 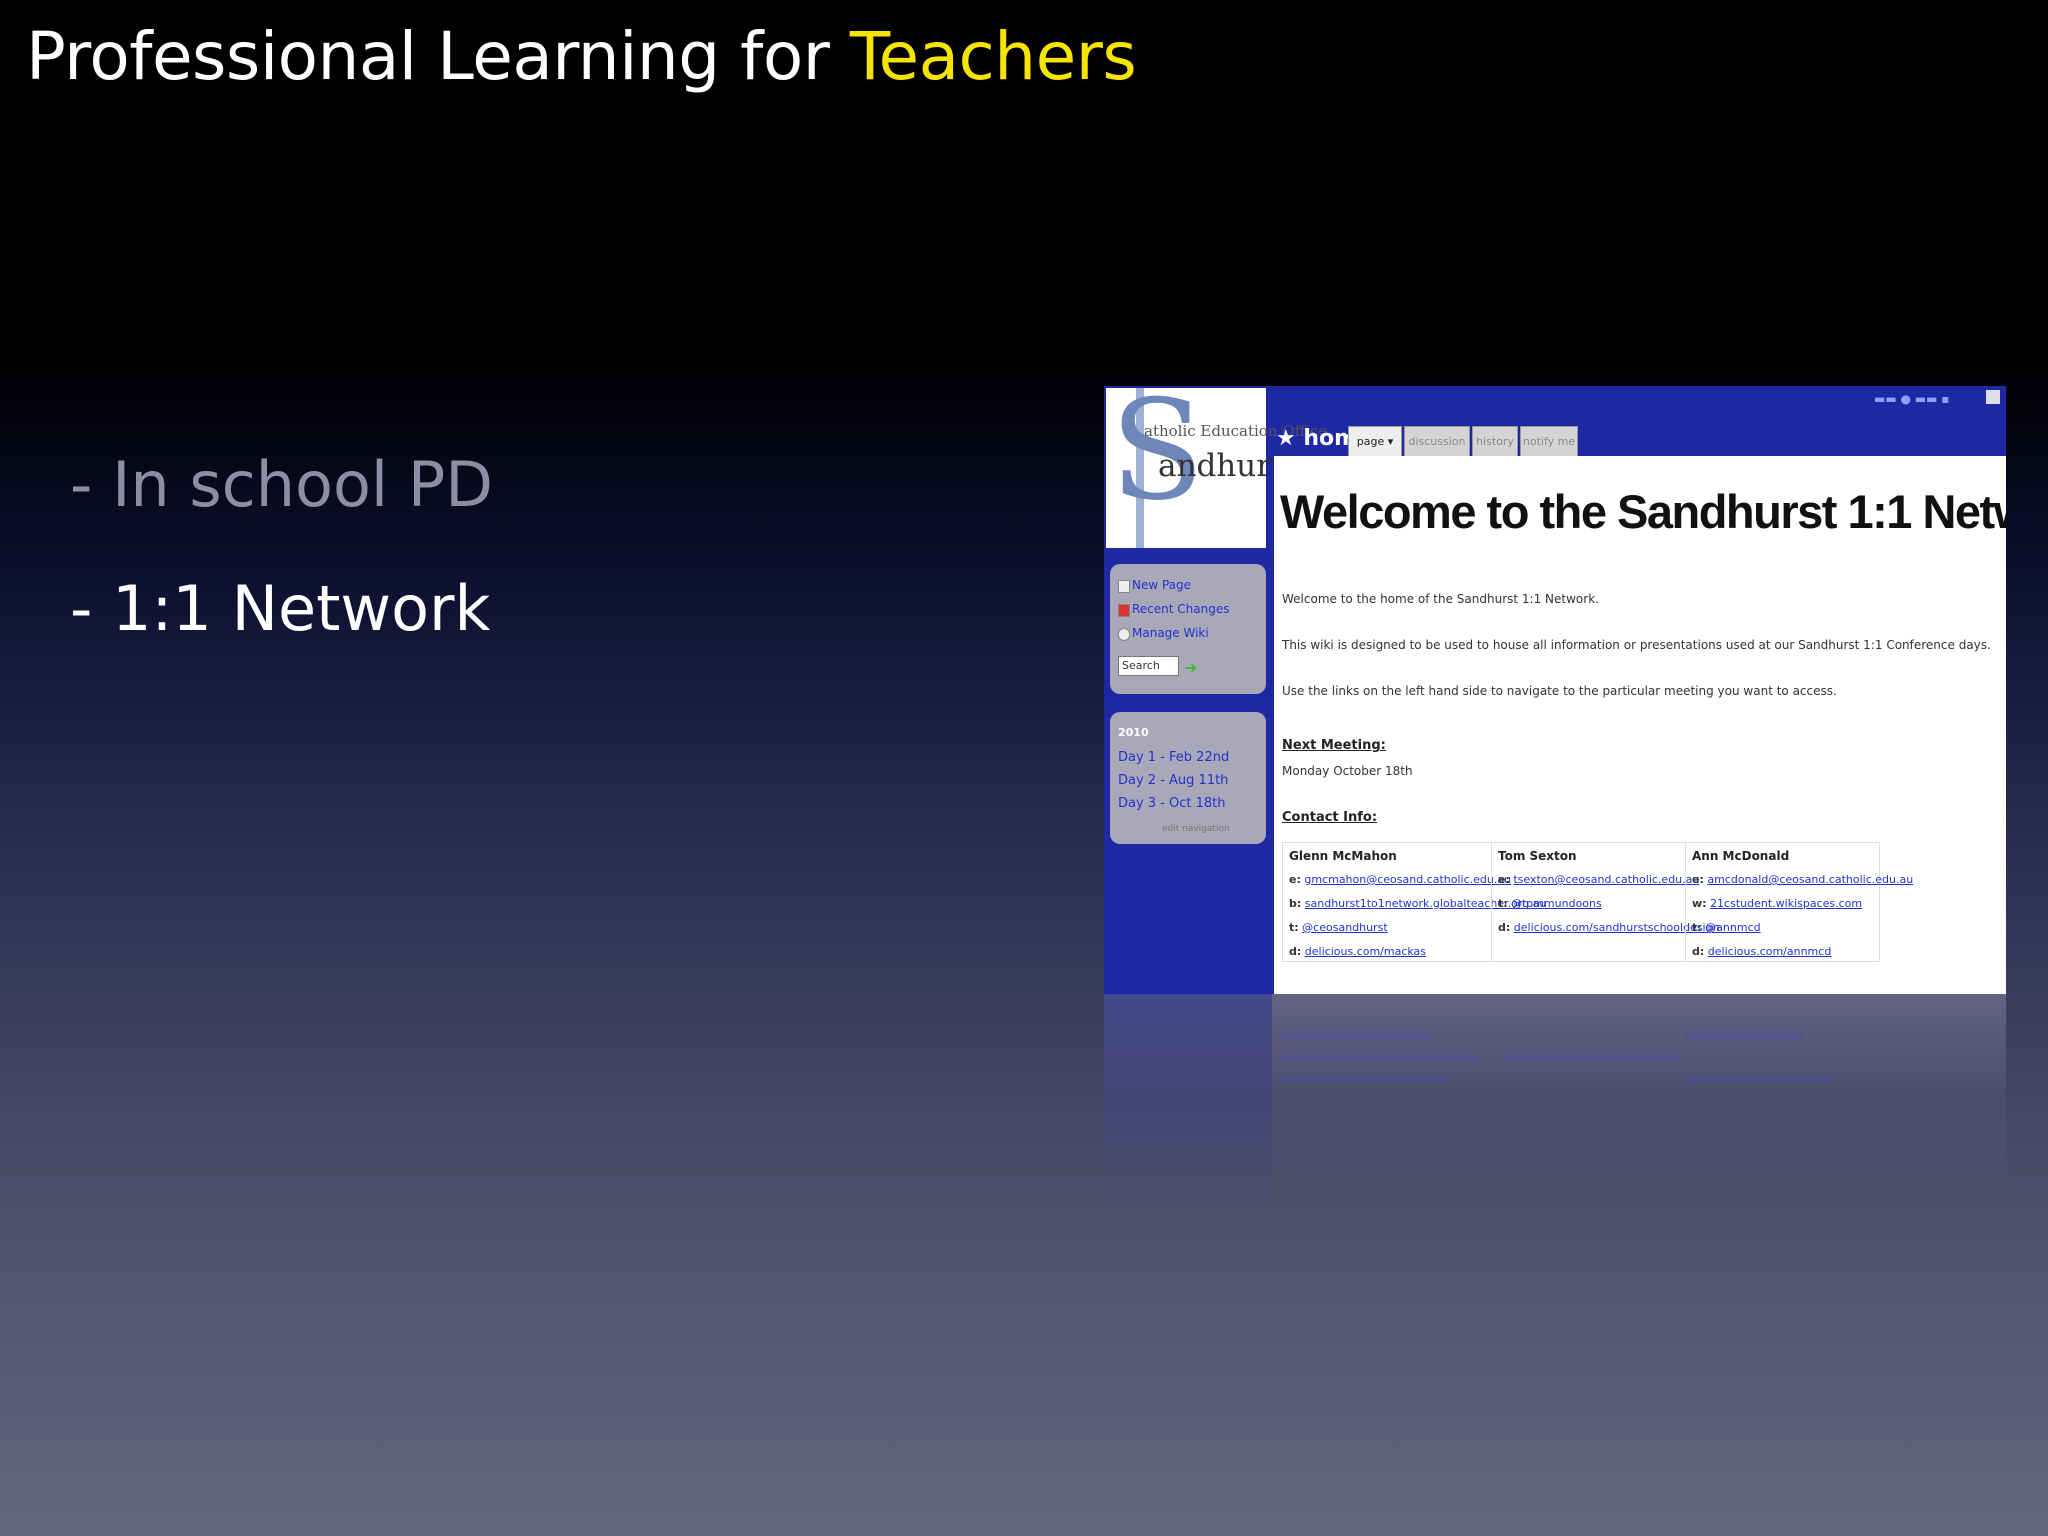 I want to click on nav-day-3: Day 3 - Oct 18th, so click(x=1172, y=803).